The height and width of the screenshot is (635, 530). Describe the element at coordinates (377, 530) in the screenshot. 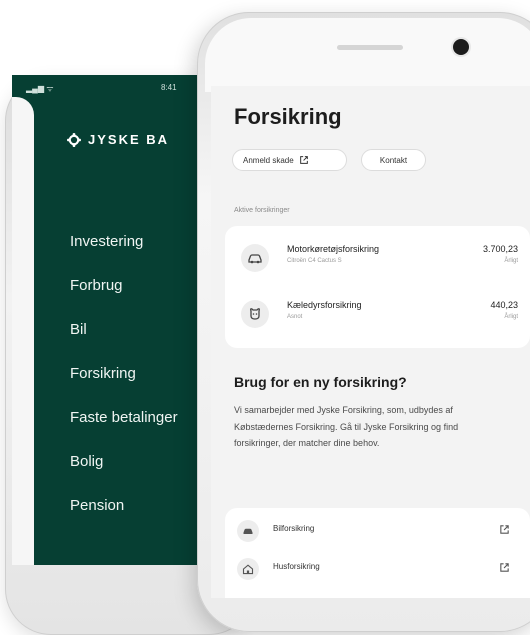

I see `product-row: Bilforsikring` at that location.